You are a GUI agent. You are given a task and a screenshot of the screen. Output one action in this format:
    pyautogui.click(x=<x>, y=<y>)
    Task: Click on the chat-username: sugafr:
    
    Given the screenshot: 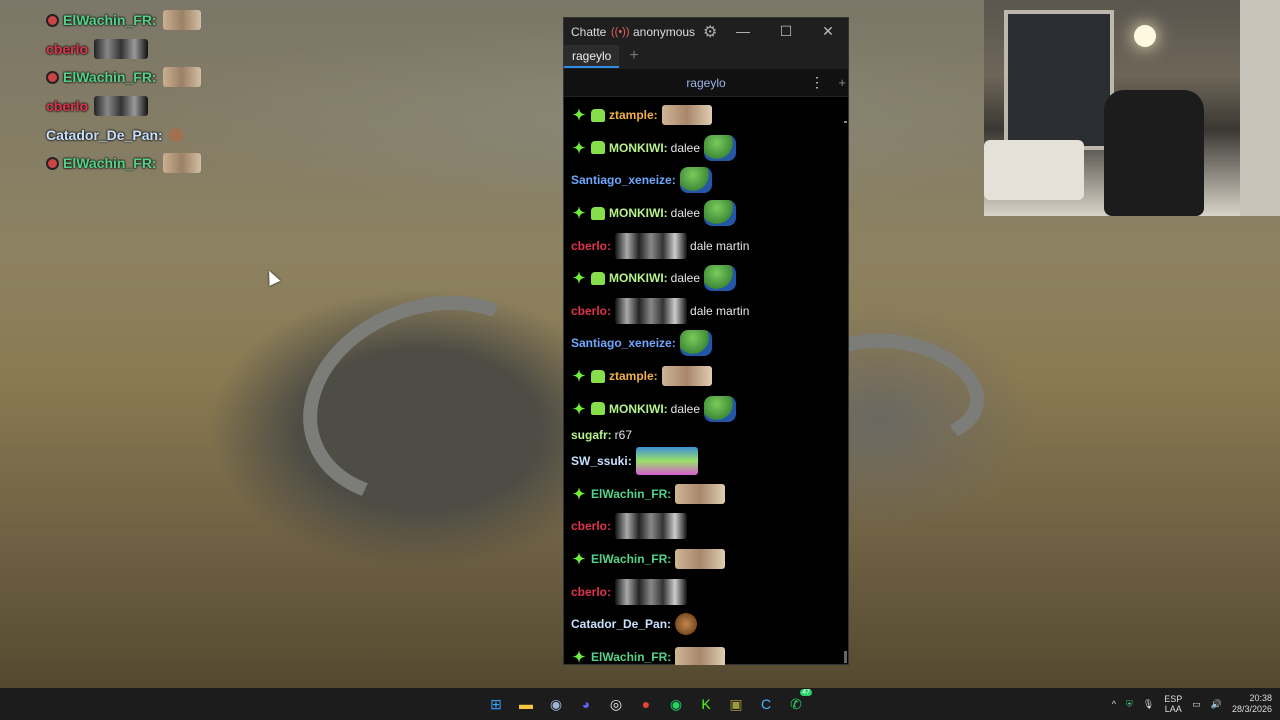 What is the action you would take?
    pyautogui.click(x=591, y=435)
    